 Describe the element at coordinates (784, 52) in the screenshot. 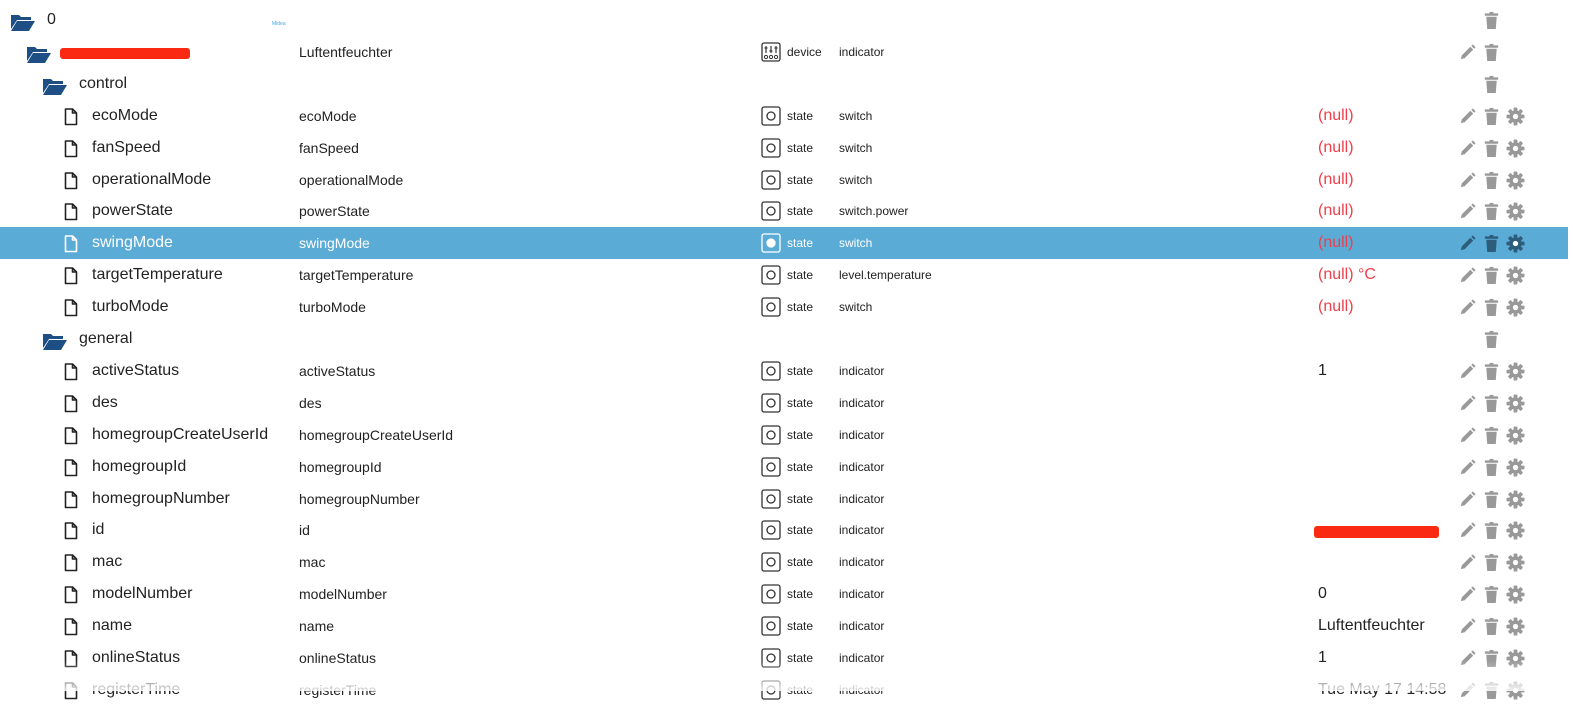

I see `tree-row-device: Luftentfeuchter device indicator` at that location.